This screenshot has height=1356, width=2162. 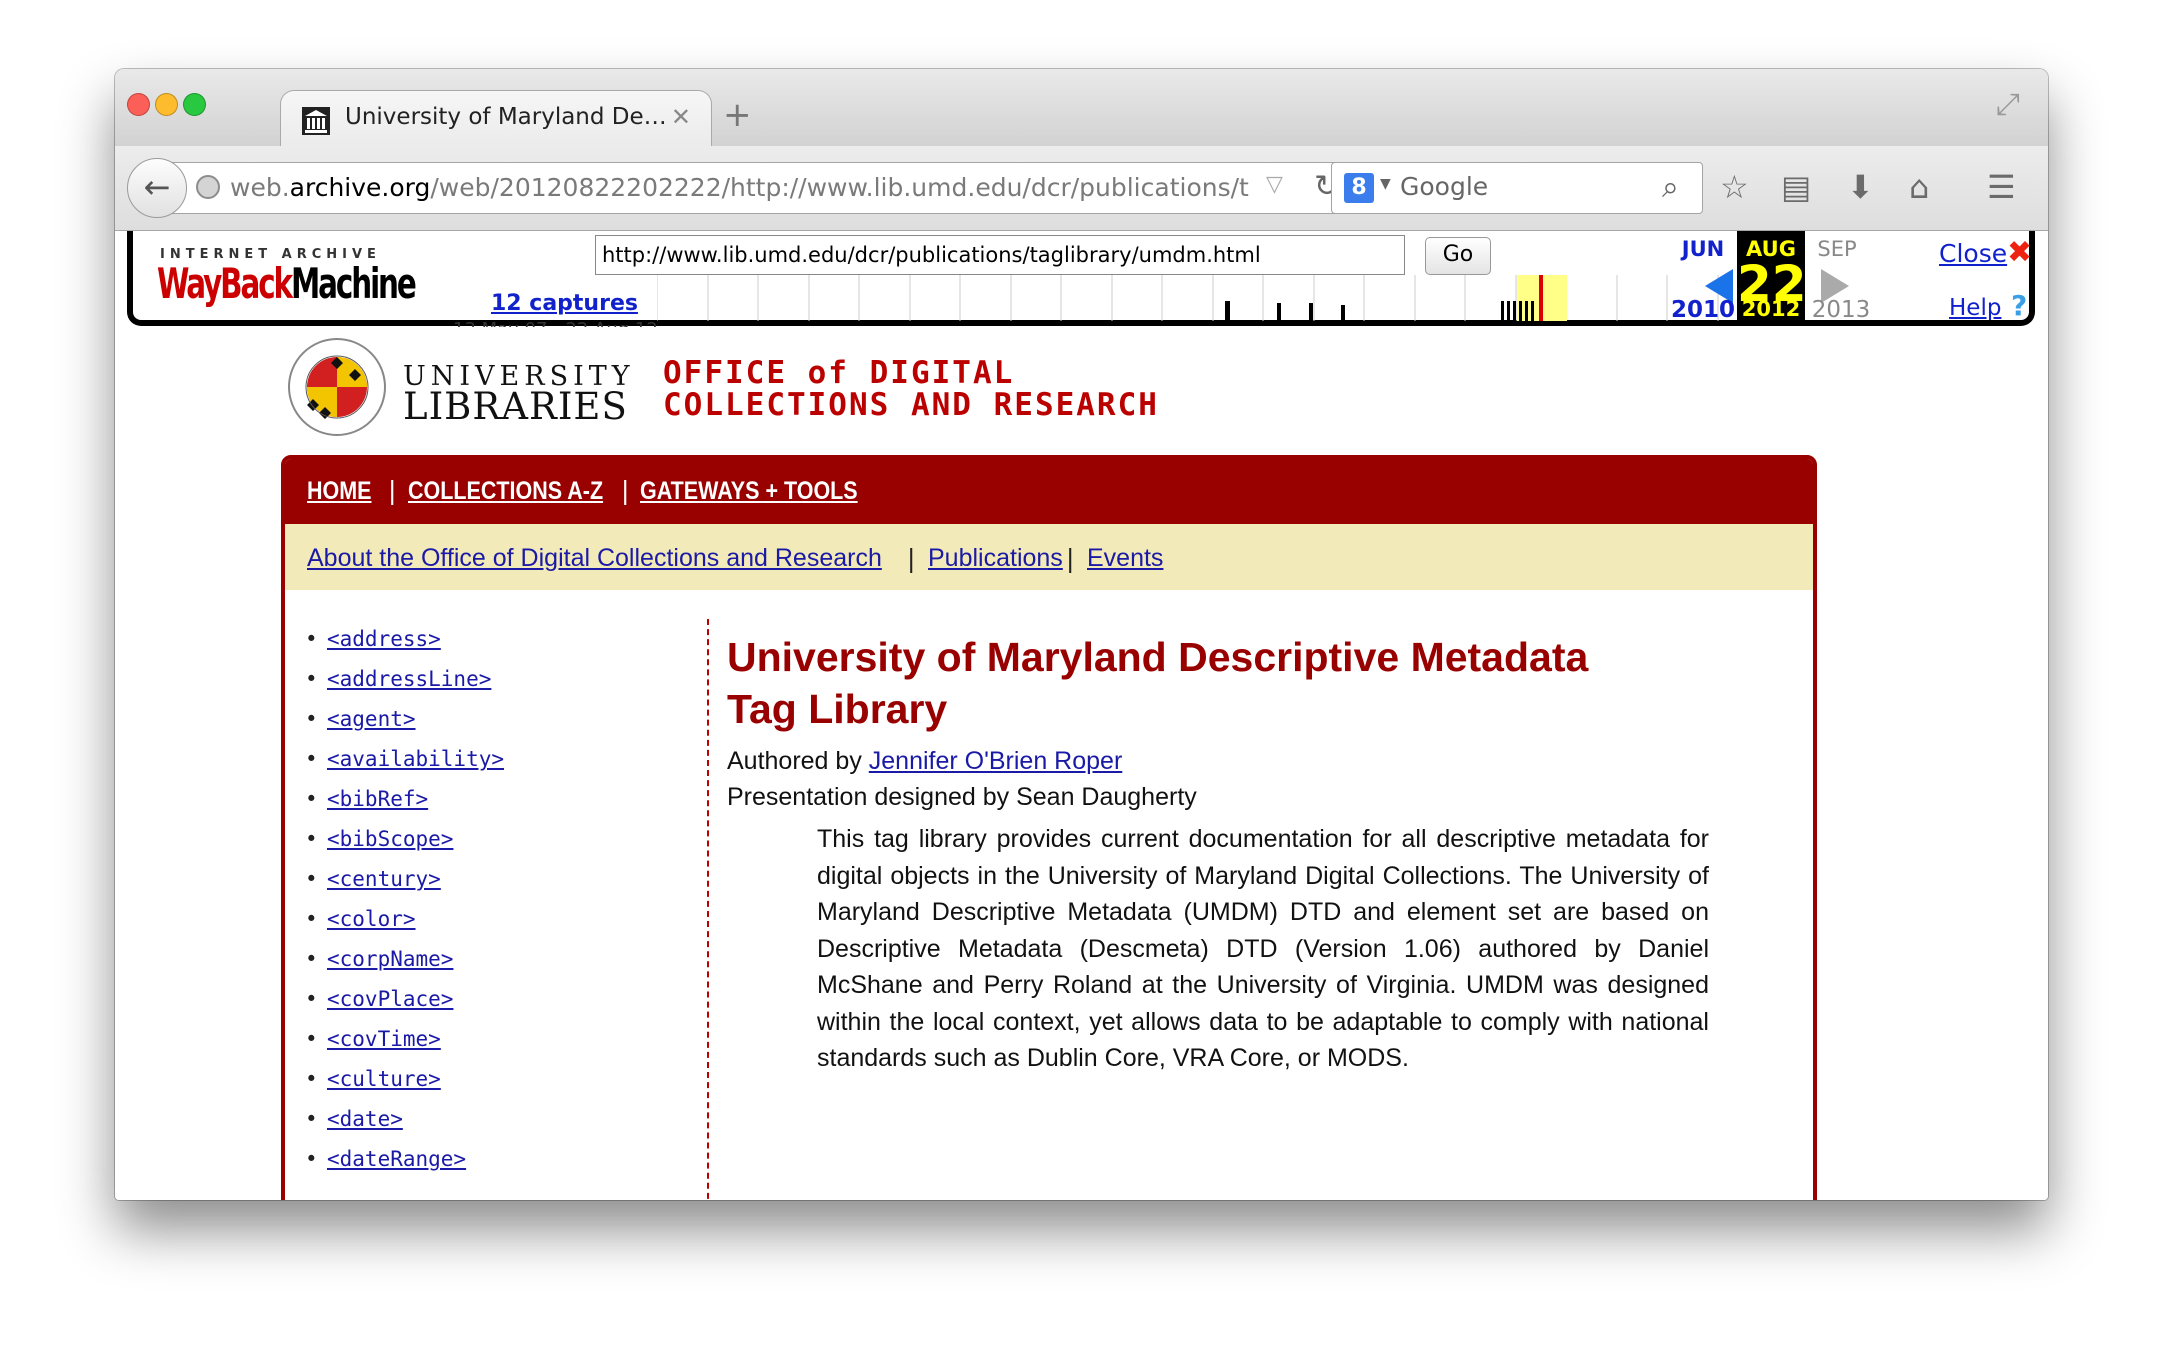 What do you see at coordinates (708, 909) in the screenshot?
I see `column-divider` at bounding box center [708, 909].